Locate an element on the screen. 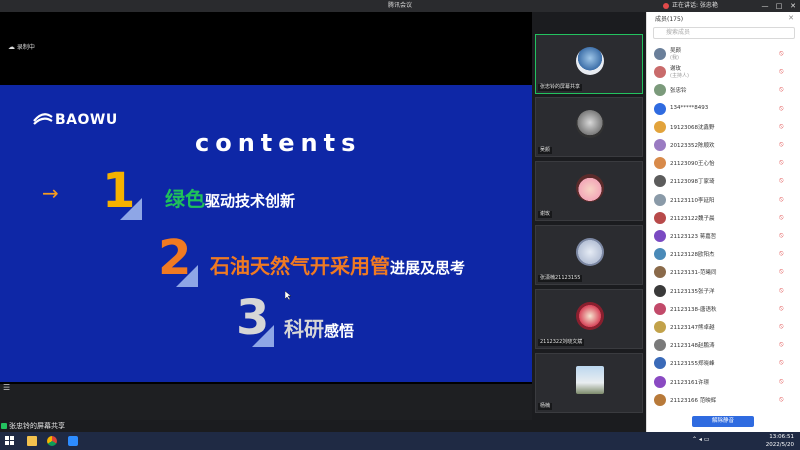  video-tile-name: 谢玫 is located at coordinates (545, 214).